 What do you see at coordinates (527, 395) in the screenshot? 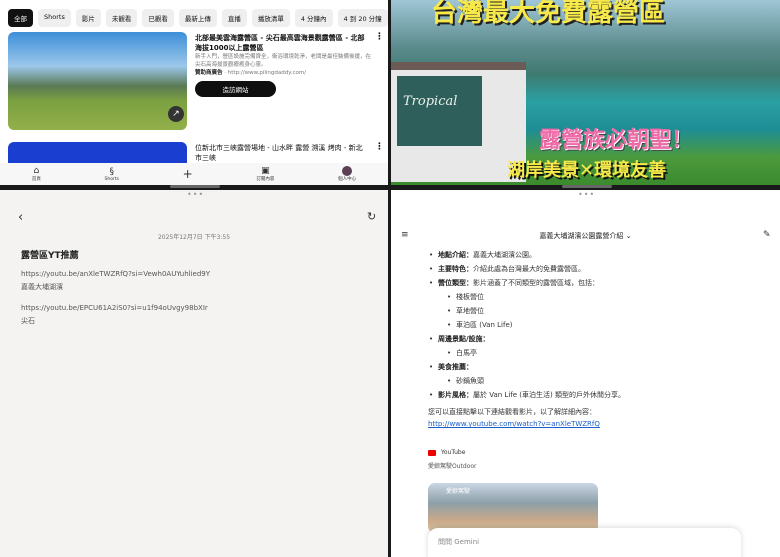
I see `list-item: 影片風格：屬於 Van Life (車泊生活) 類型的戶外休閒分享。` at bounding box center [527, 395].